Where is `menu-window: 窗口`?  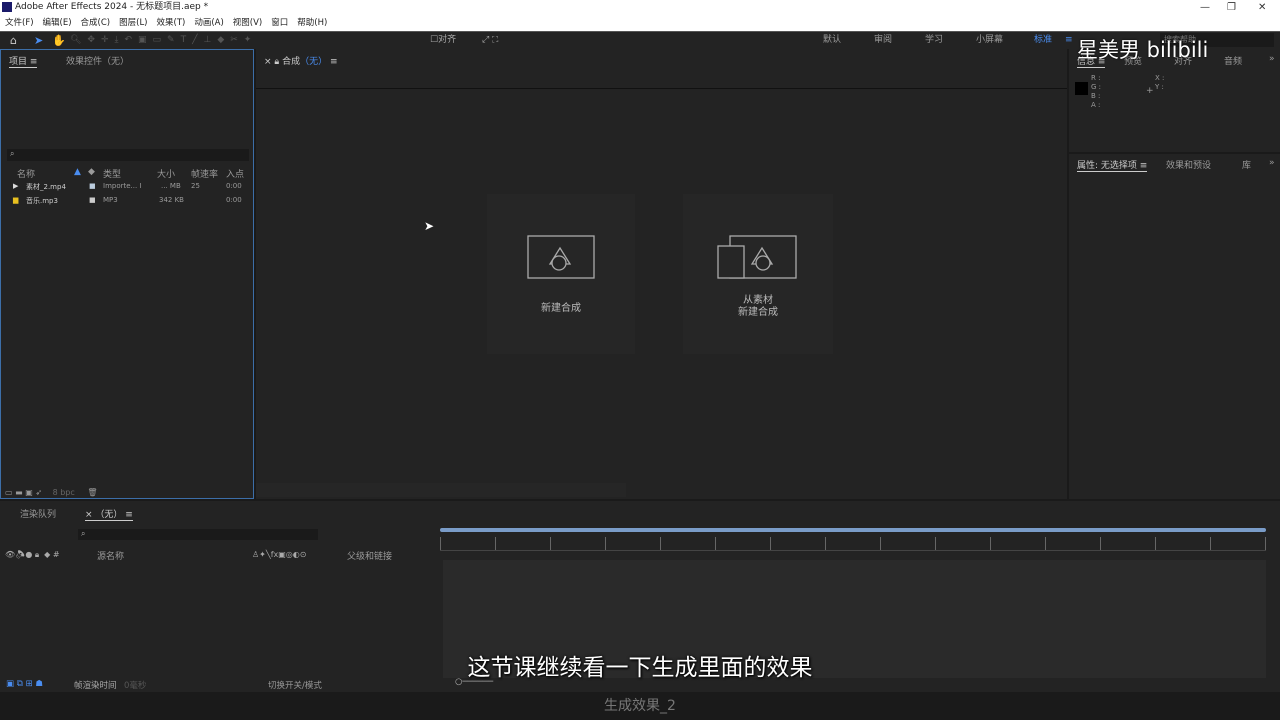
menu-window: 窗口 is located at coordinates (279, 23).